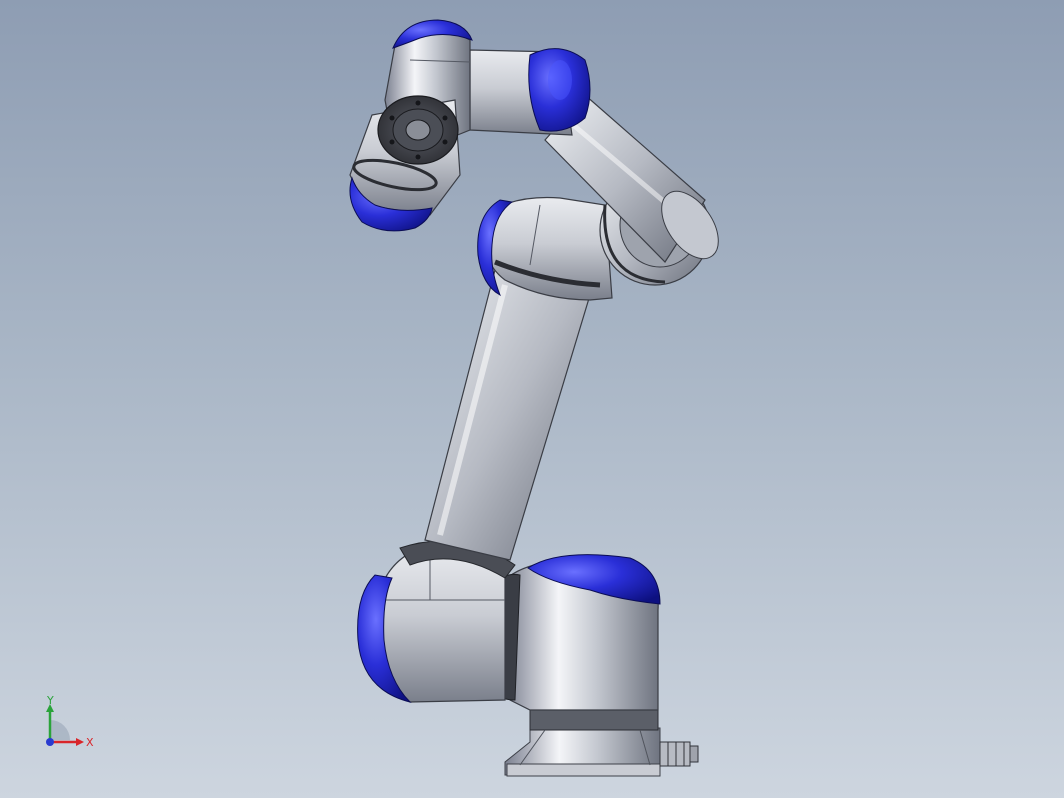 The width and height of the screenshot is (1064, 798). I want to click on shoulder-joint, so click(509, 625).